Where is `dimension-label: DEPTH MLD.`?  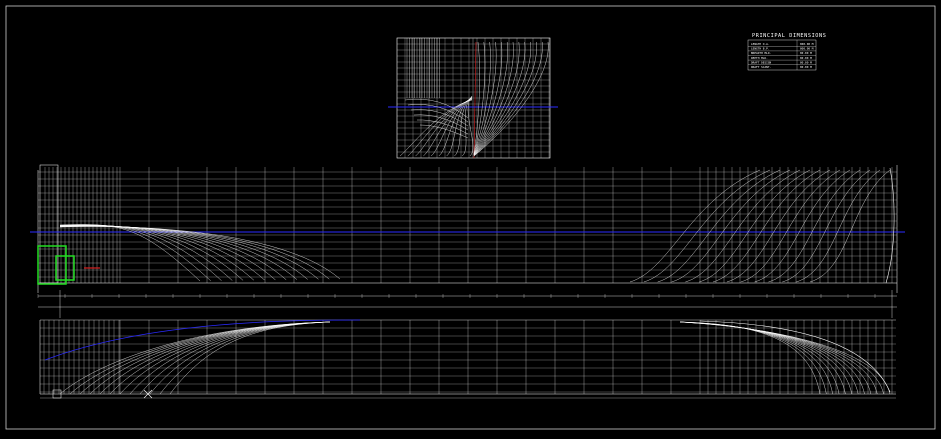
dimension-label: DEPTH MLD. is located at coordinates (759, 58).